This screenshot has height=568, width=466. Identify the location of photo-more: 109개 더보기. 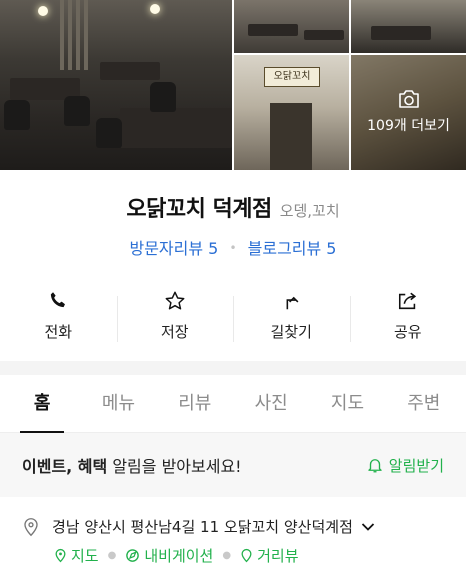
(408, 112).